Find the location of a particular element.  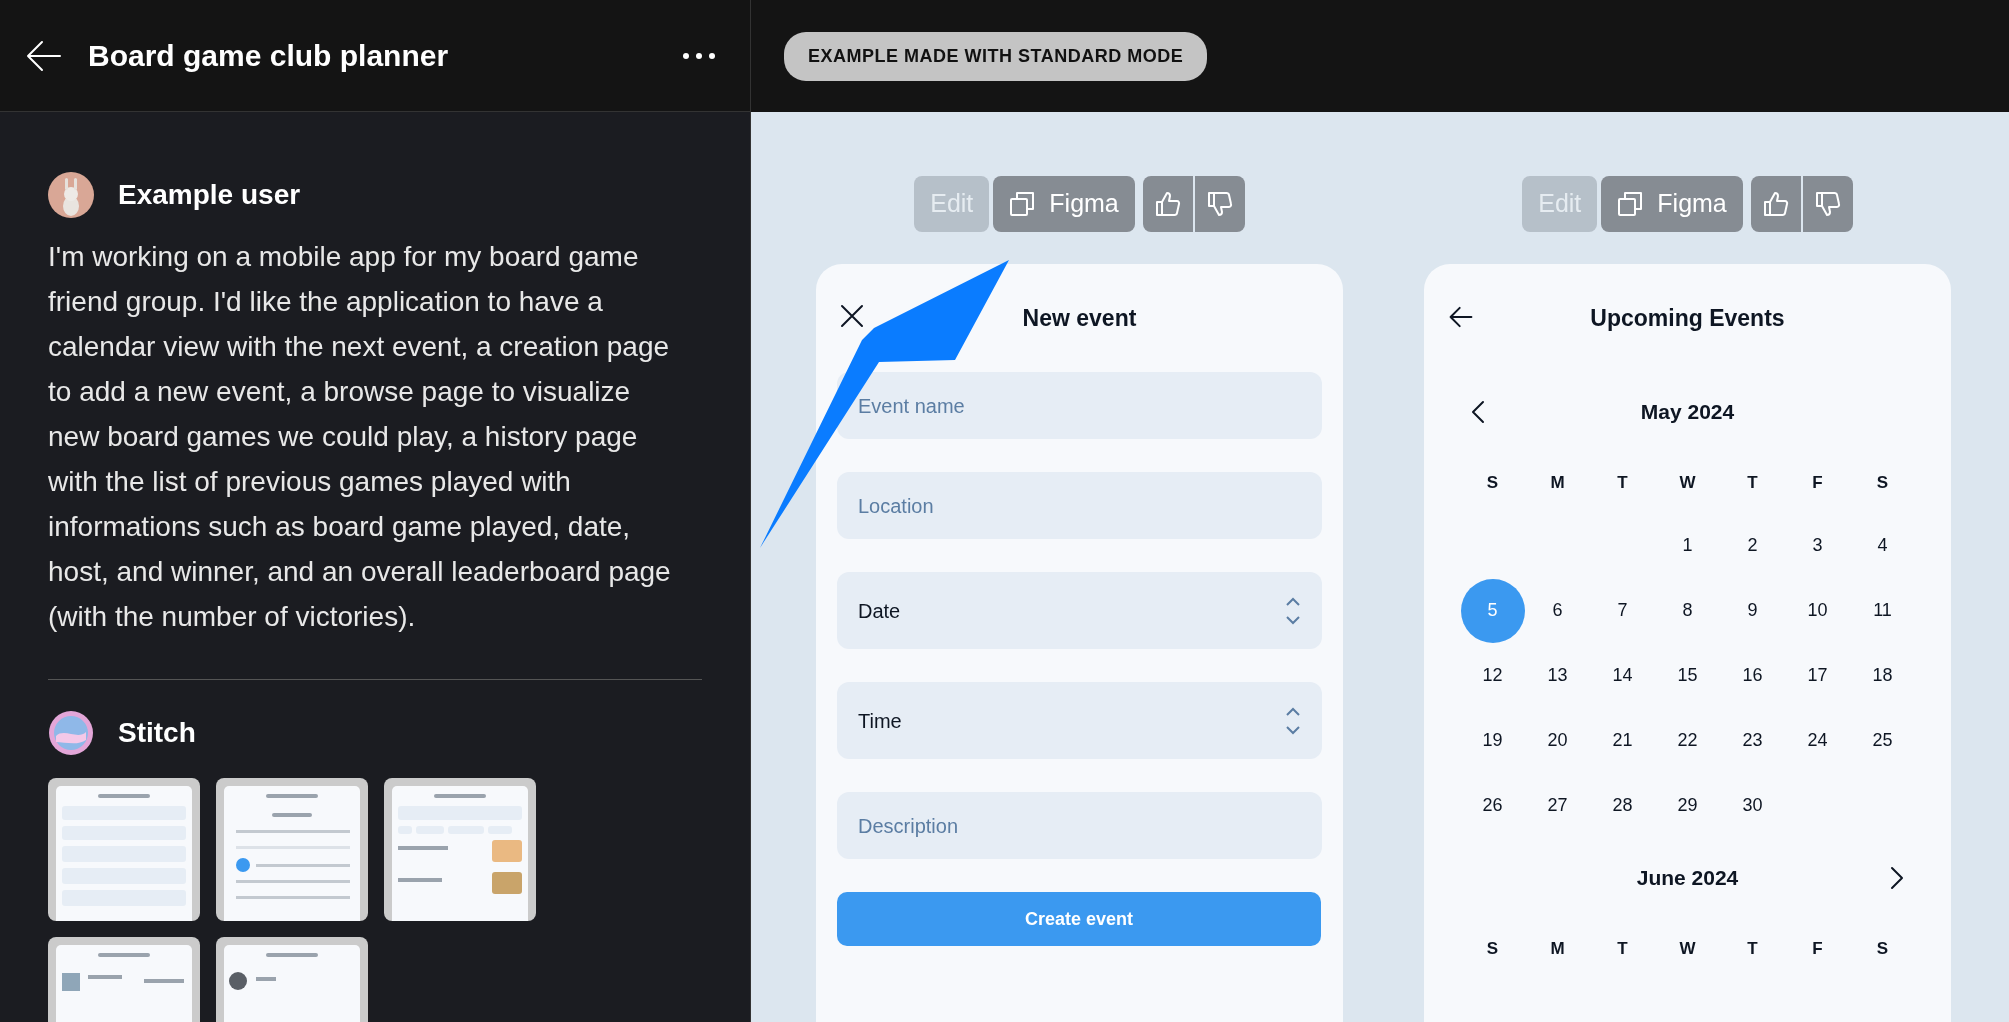

calendar-day: 11 is located at coordinates (1882, 610).